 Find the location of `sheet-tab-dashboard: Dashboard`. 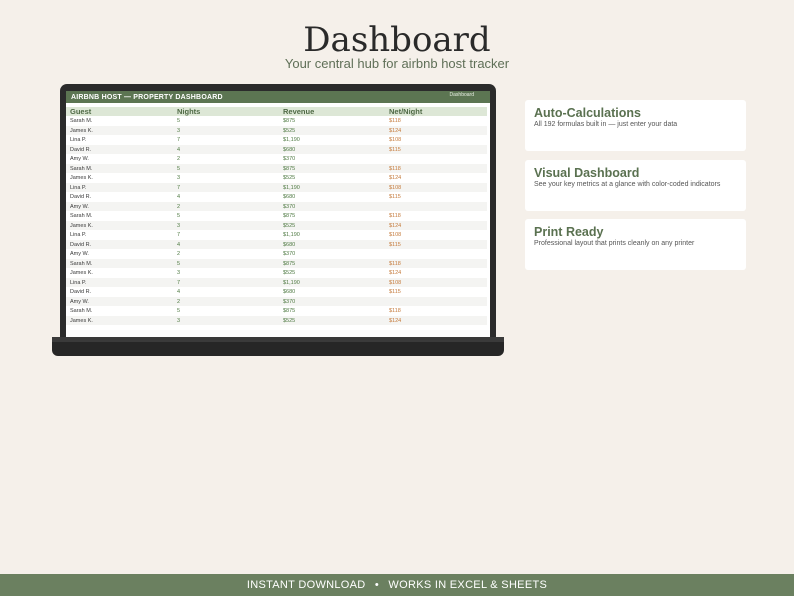

sheet-tab-dashboard: Dashboard is located at coordinates (462, 95).